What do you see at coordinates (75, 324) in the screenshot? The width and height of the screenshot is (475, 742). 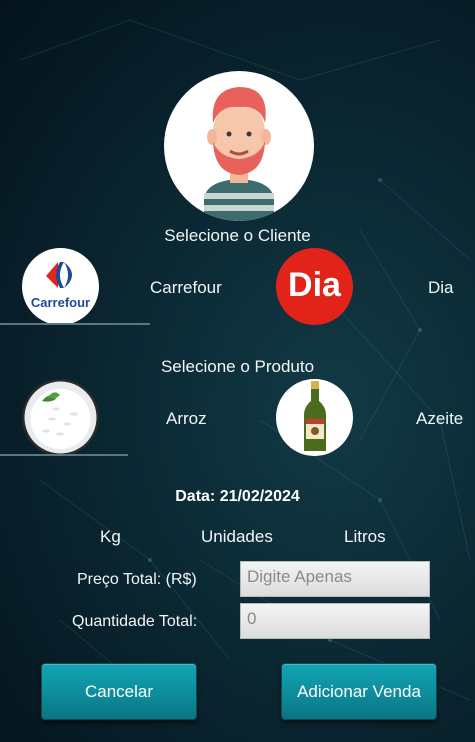 I see `client-underline` at bounding box center [75, 324].